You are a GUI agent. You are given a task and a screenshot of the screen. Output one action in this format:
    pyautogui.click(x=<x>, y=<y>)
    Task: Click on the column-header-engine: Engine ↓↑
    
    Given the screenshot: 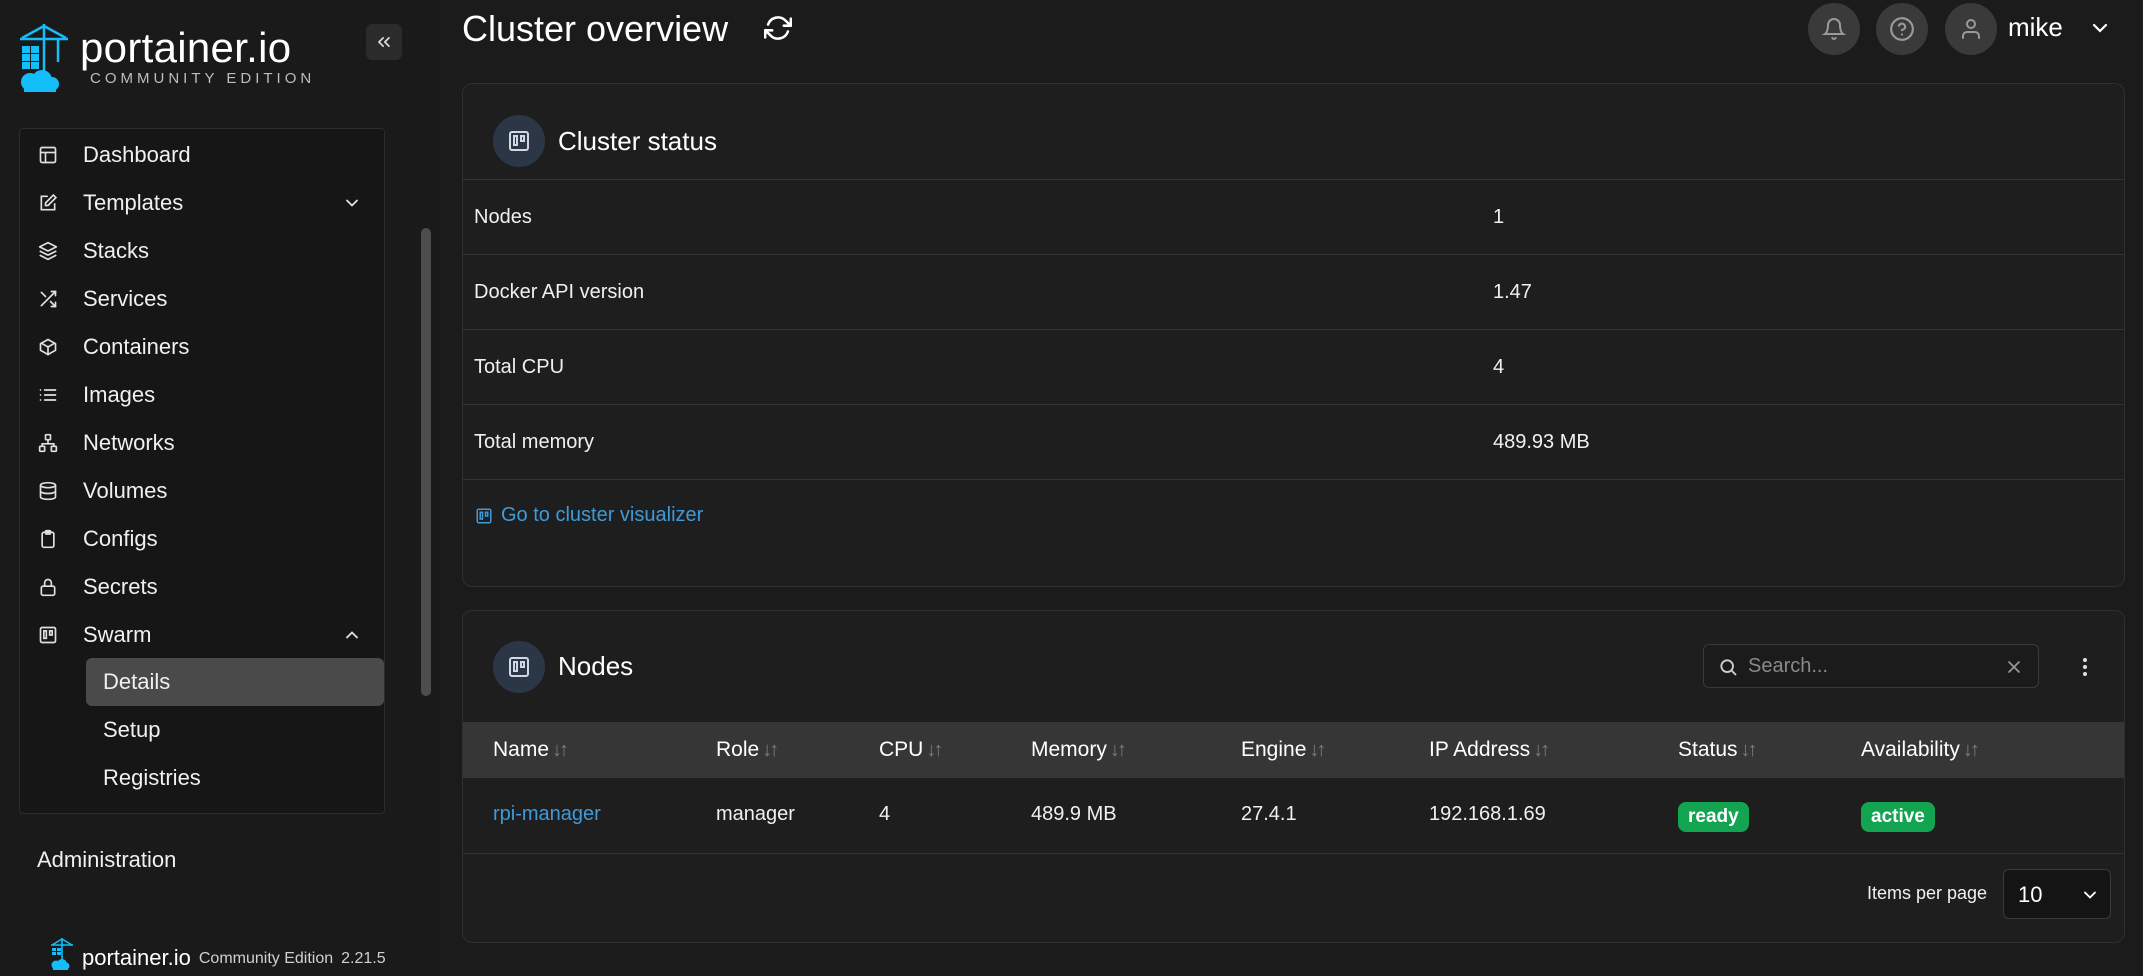 What is the action you would take?
    pyautogui.click(x=1283, y=750)
    